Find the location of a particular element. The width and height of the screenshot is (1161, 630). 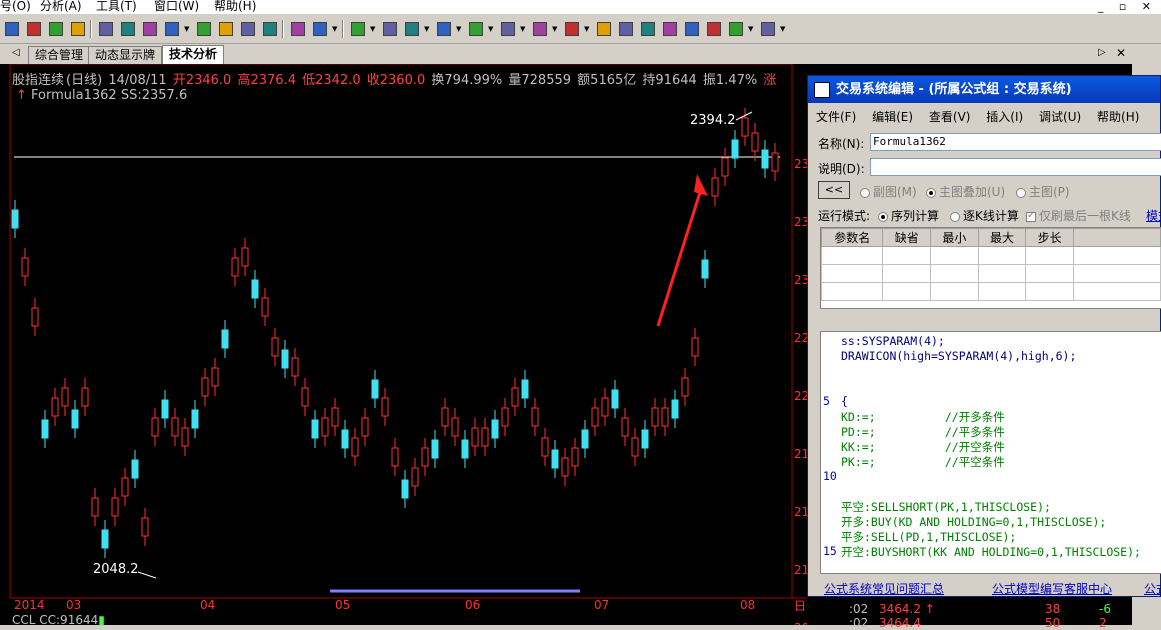

copy2-icon is located at coordinates (647, 28).